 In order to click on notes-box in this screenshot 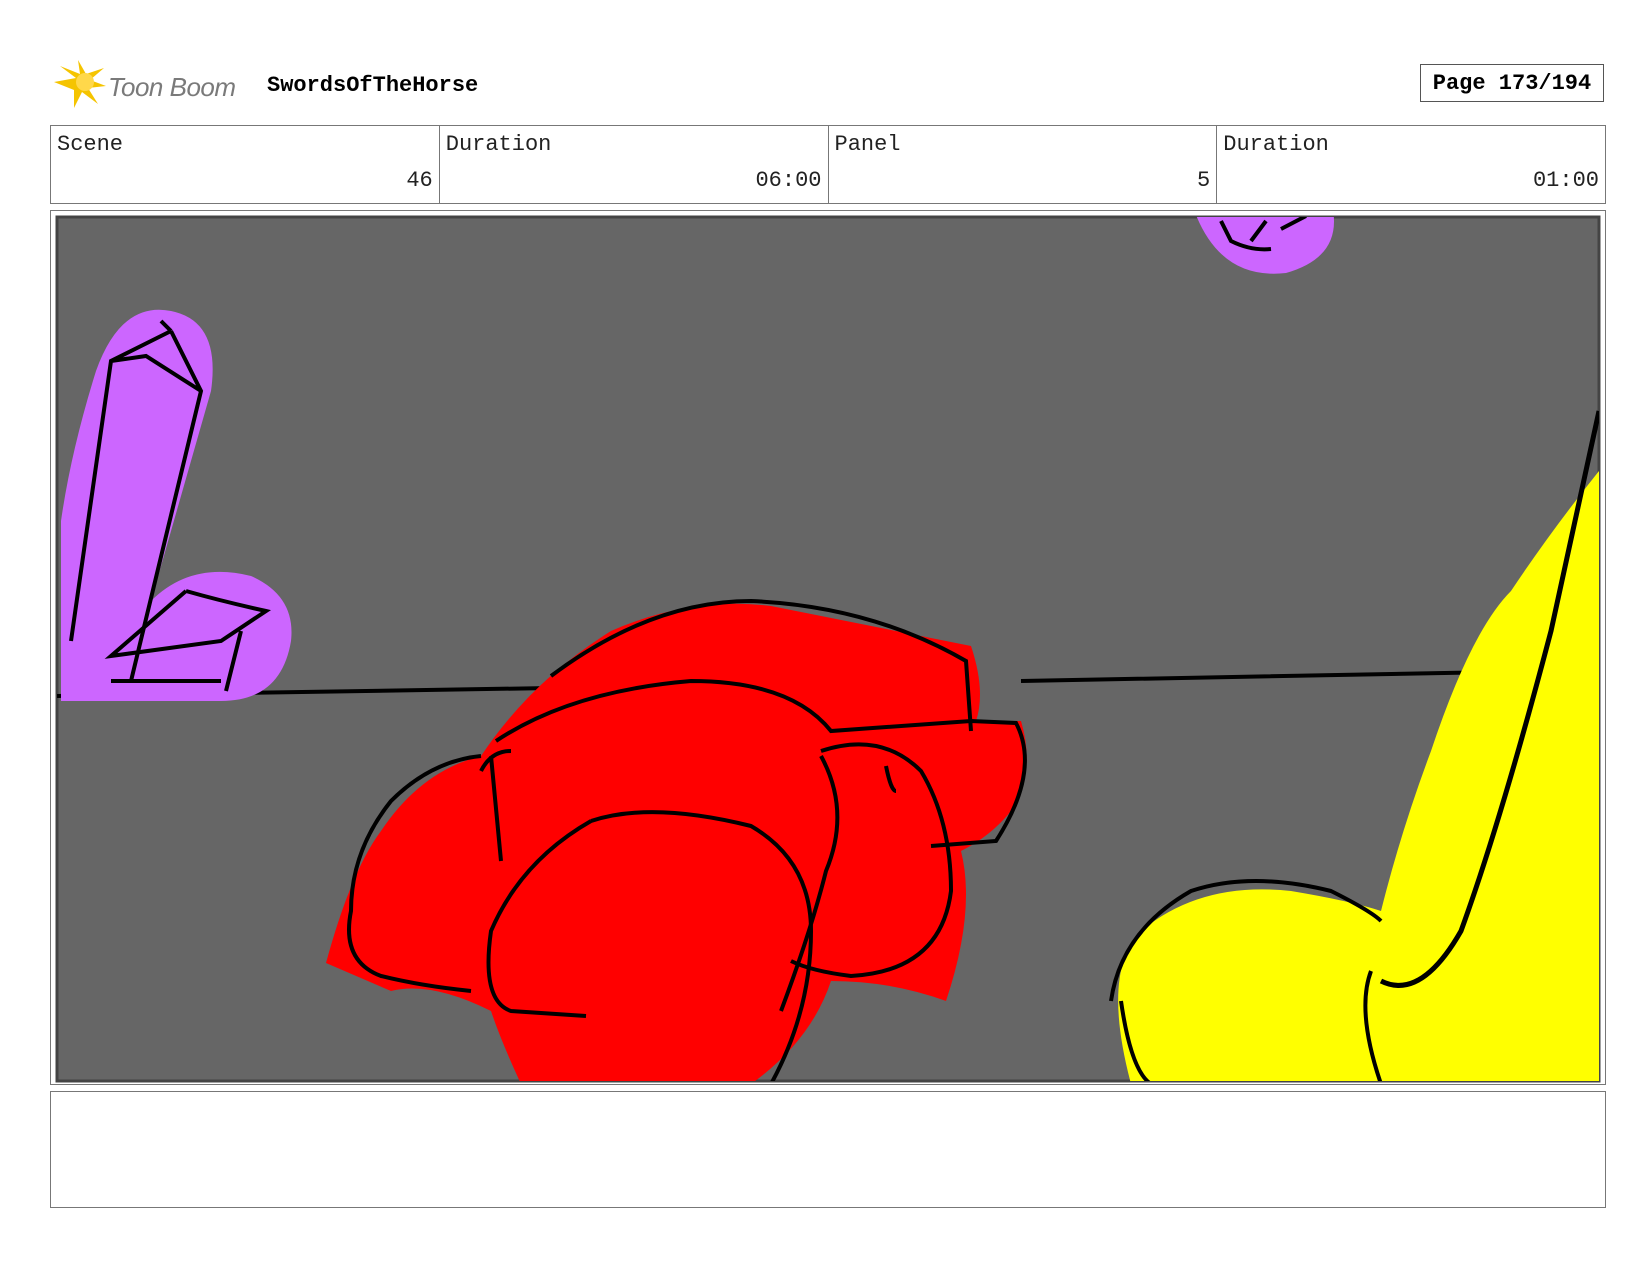, I will do `click(828, 1149)`.